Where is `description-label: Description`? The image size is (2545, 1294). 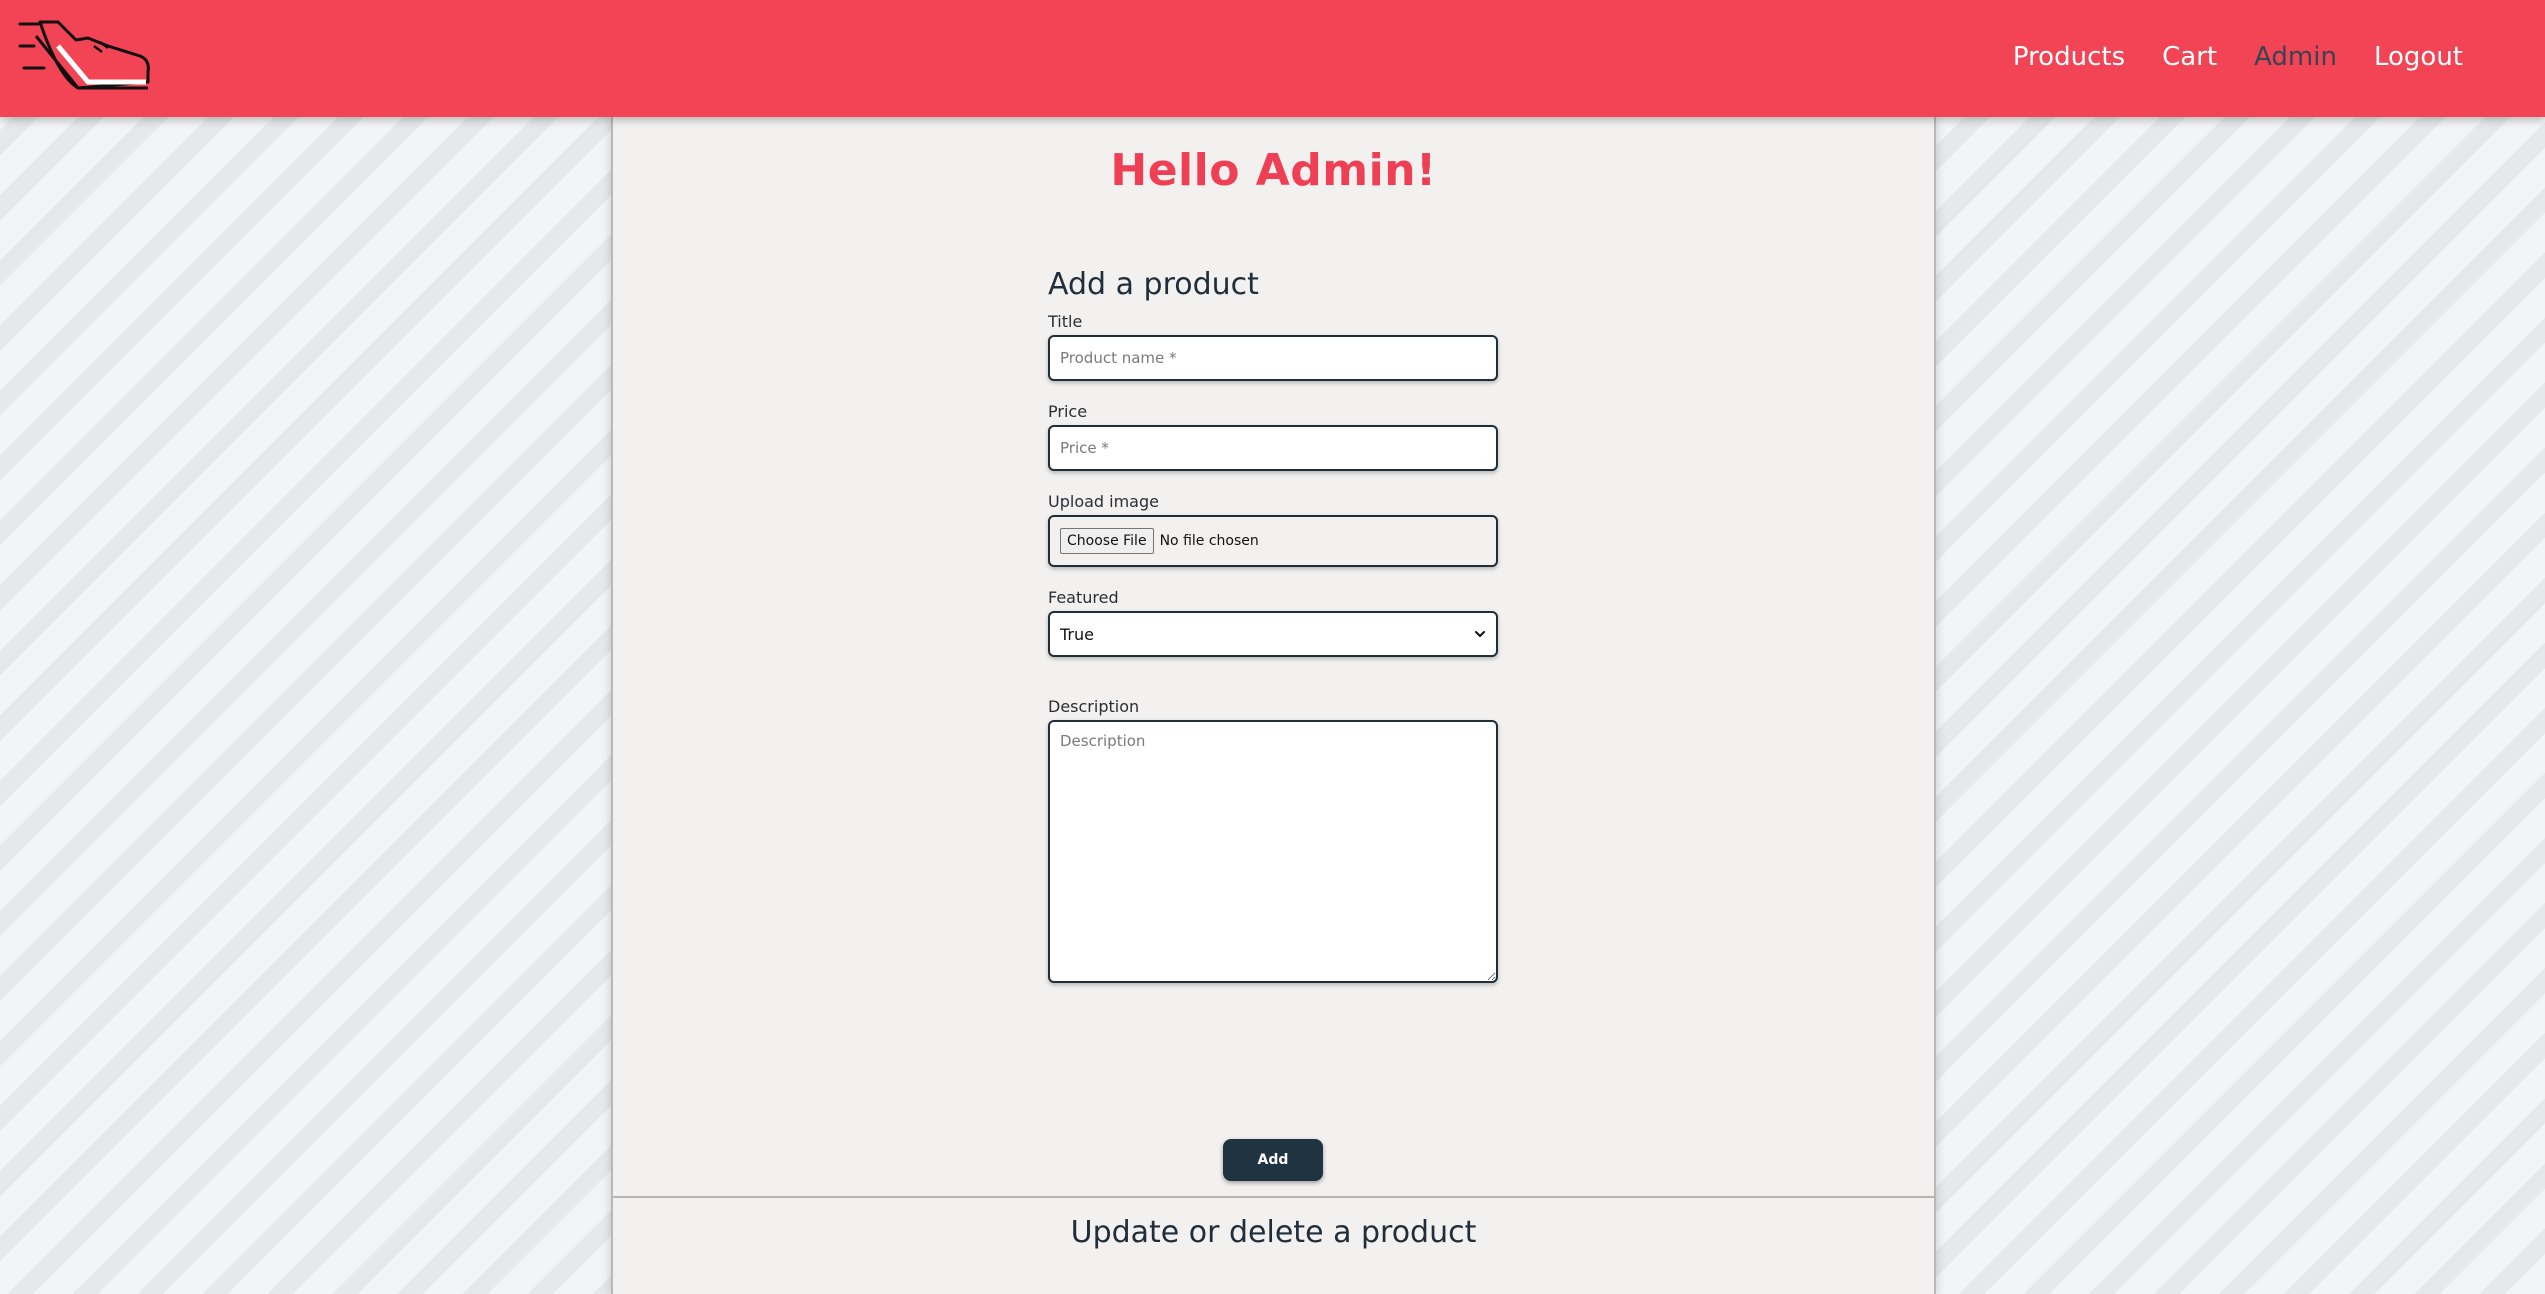 description-label: Description is located at coordinates (1094, 706).